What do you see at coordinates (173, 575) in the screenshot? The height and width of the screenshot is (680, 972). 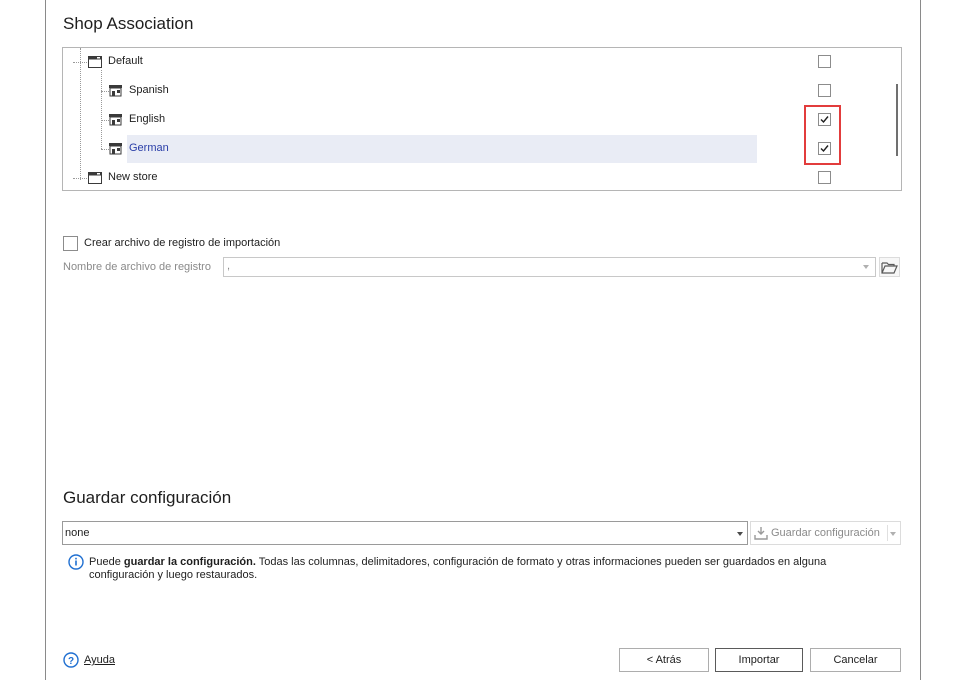 I see `info-line2: configuración y luego restaurados.` at bounding box center [173, 575].